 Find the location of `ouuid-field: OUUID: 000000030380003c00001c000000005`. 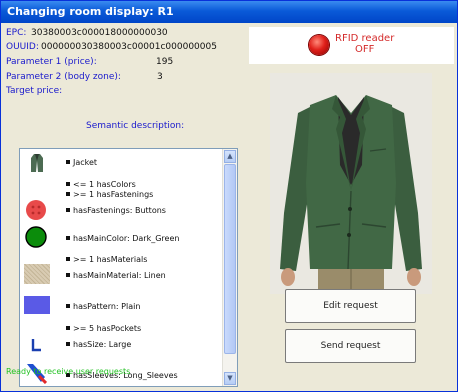

ouuid-field: OUUID: 000000030380003c00001c000000005 is located at coordinates (111, 47).